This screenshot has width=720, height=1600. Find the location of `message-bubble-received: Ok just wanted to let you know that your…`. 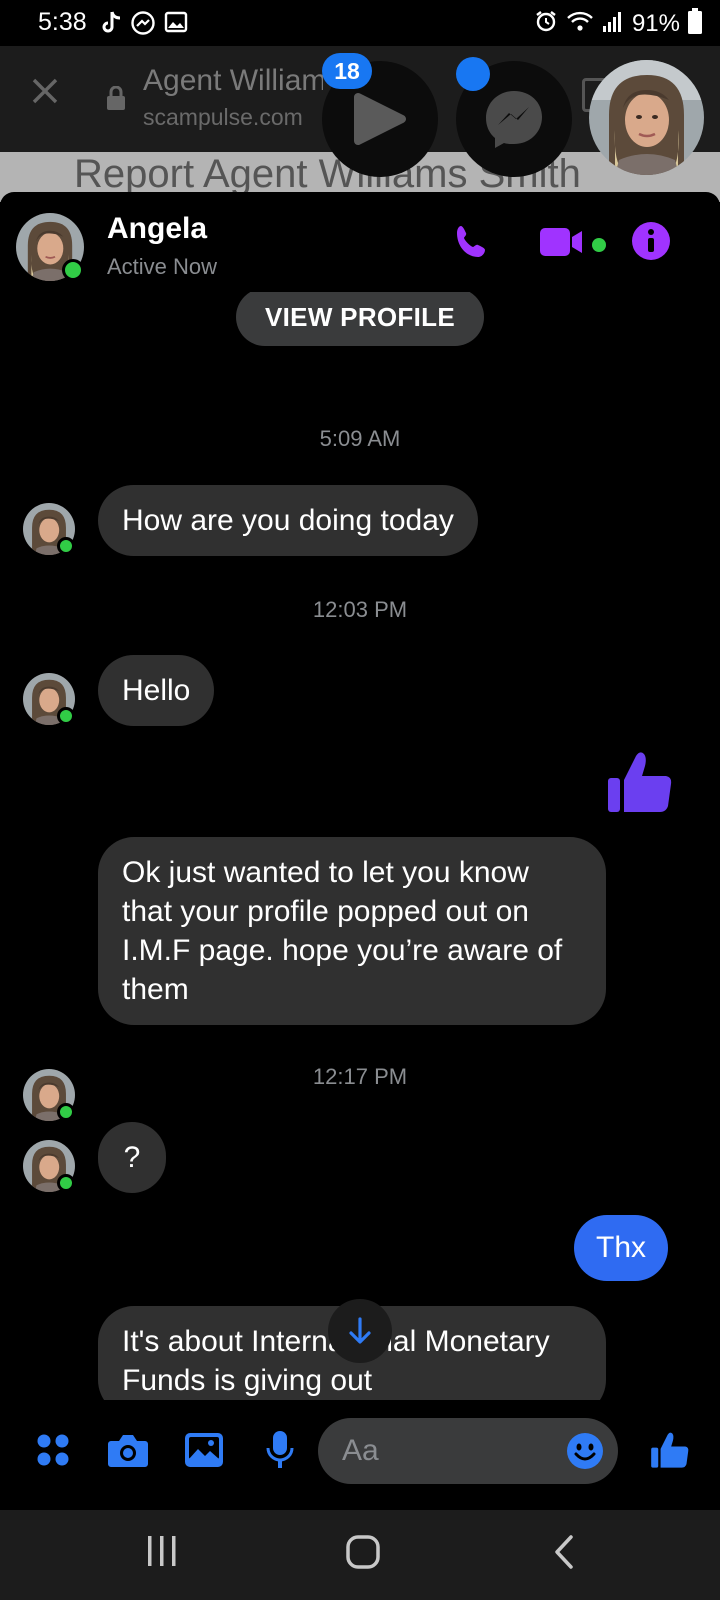

message-bubble-received: Ok just wanted to let you know that your… is located at coordinates (352, 931).